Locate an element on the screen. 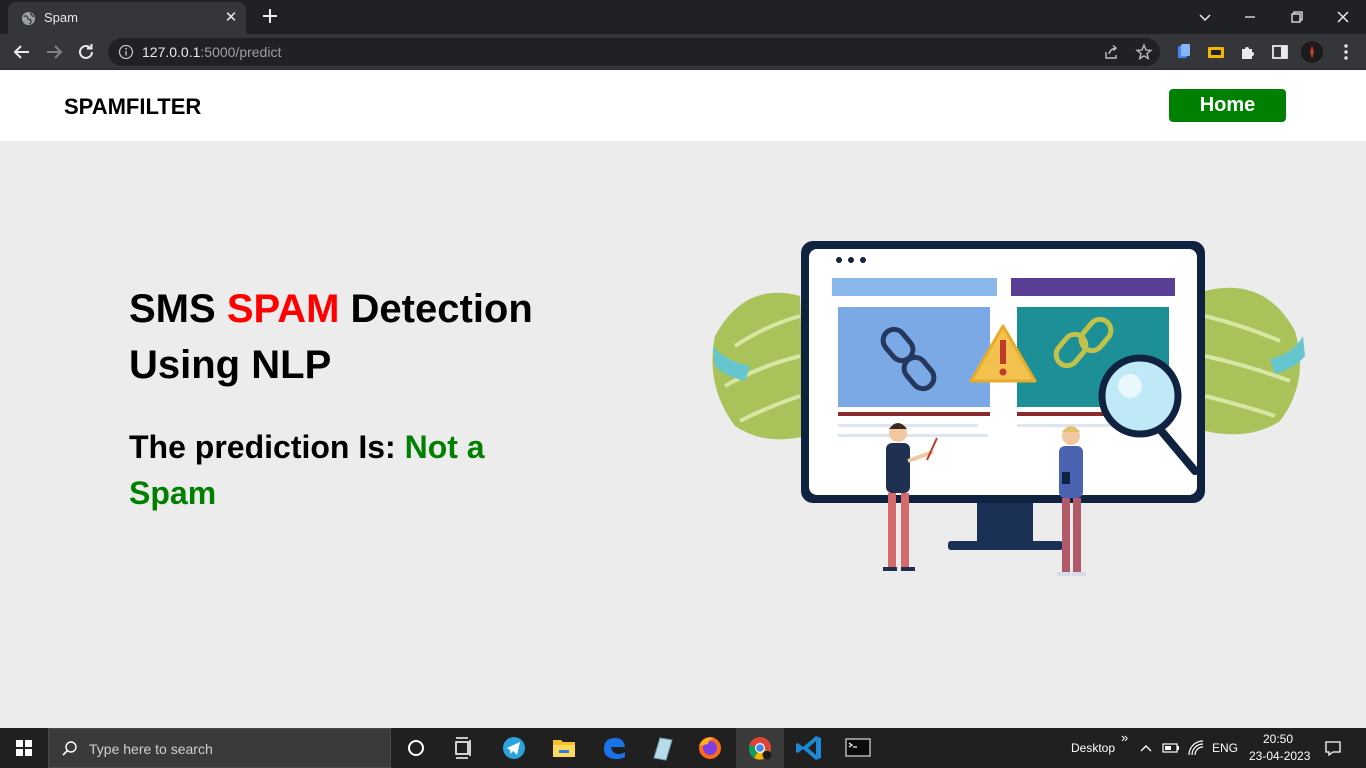 This screenshot has height=768, width=1366. page-title: SMS SPAM Detection Using NLP is located at coordinates (364, 337).